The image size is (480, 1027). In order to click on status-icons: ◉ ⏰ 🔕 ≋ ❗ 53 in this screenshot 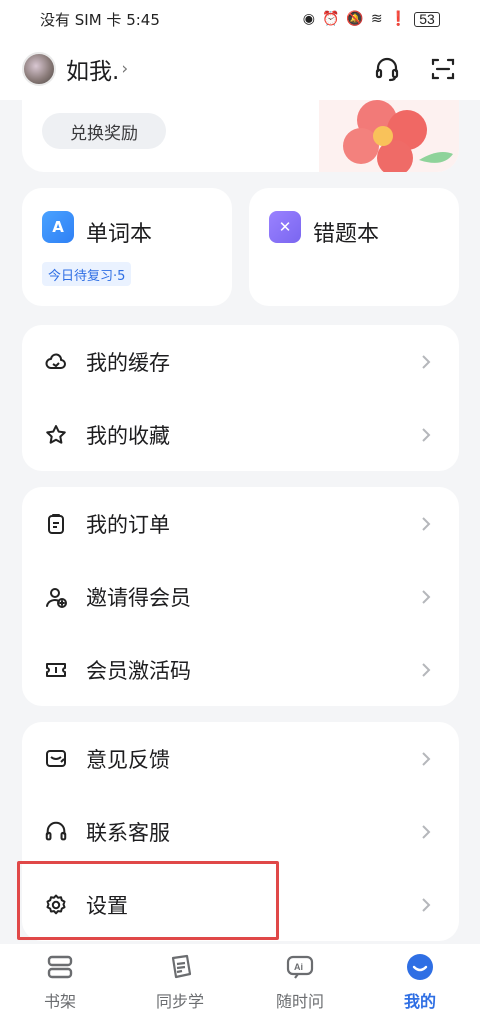, I will do `click(371, 19)`.